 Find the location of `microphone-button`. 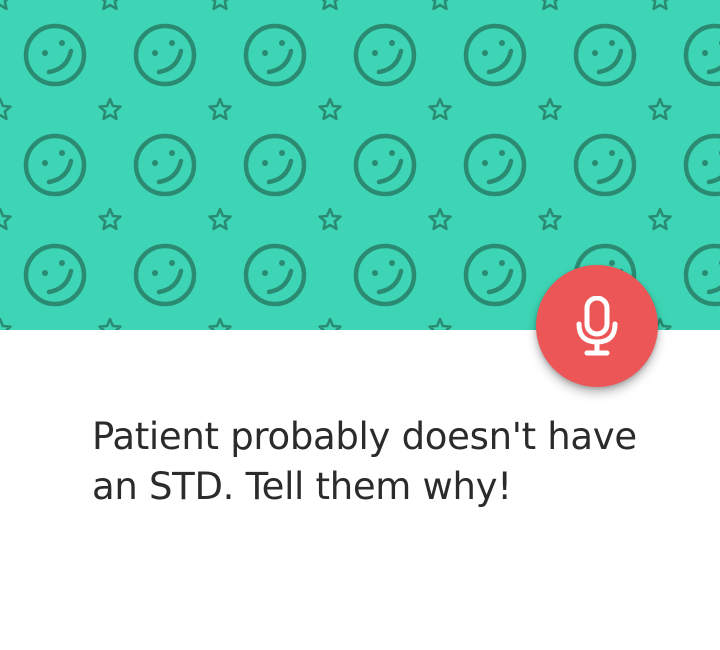

microphone-button is located at coordinates (597, 326).